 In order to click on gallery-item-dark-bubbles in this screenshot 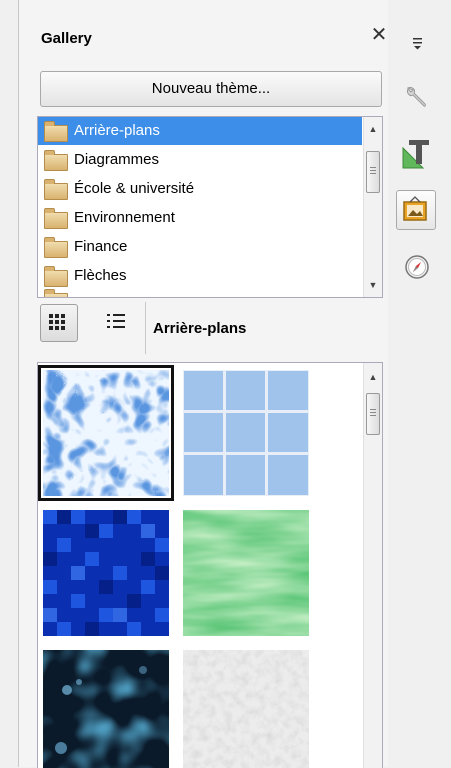, I will do `click(106, 709)`.